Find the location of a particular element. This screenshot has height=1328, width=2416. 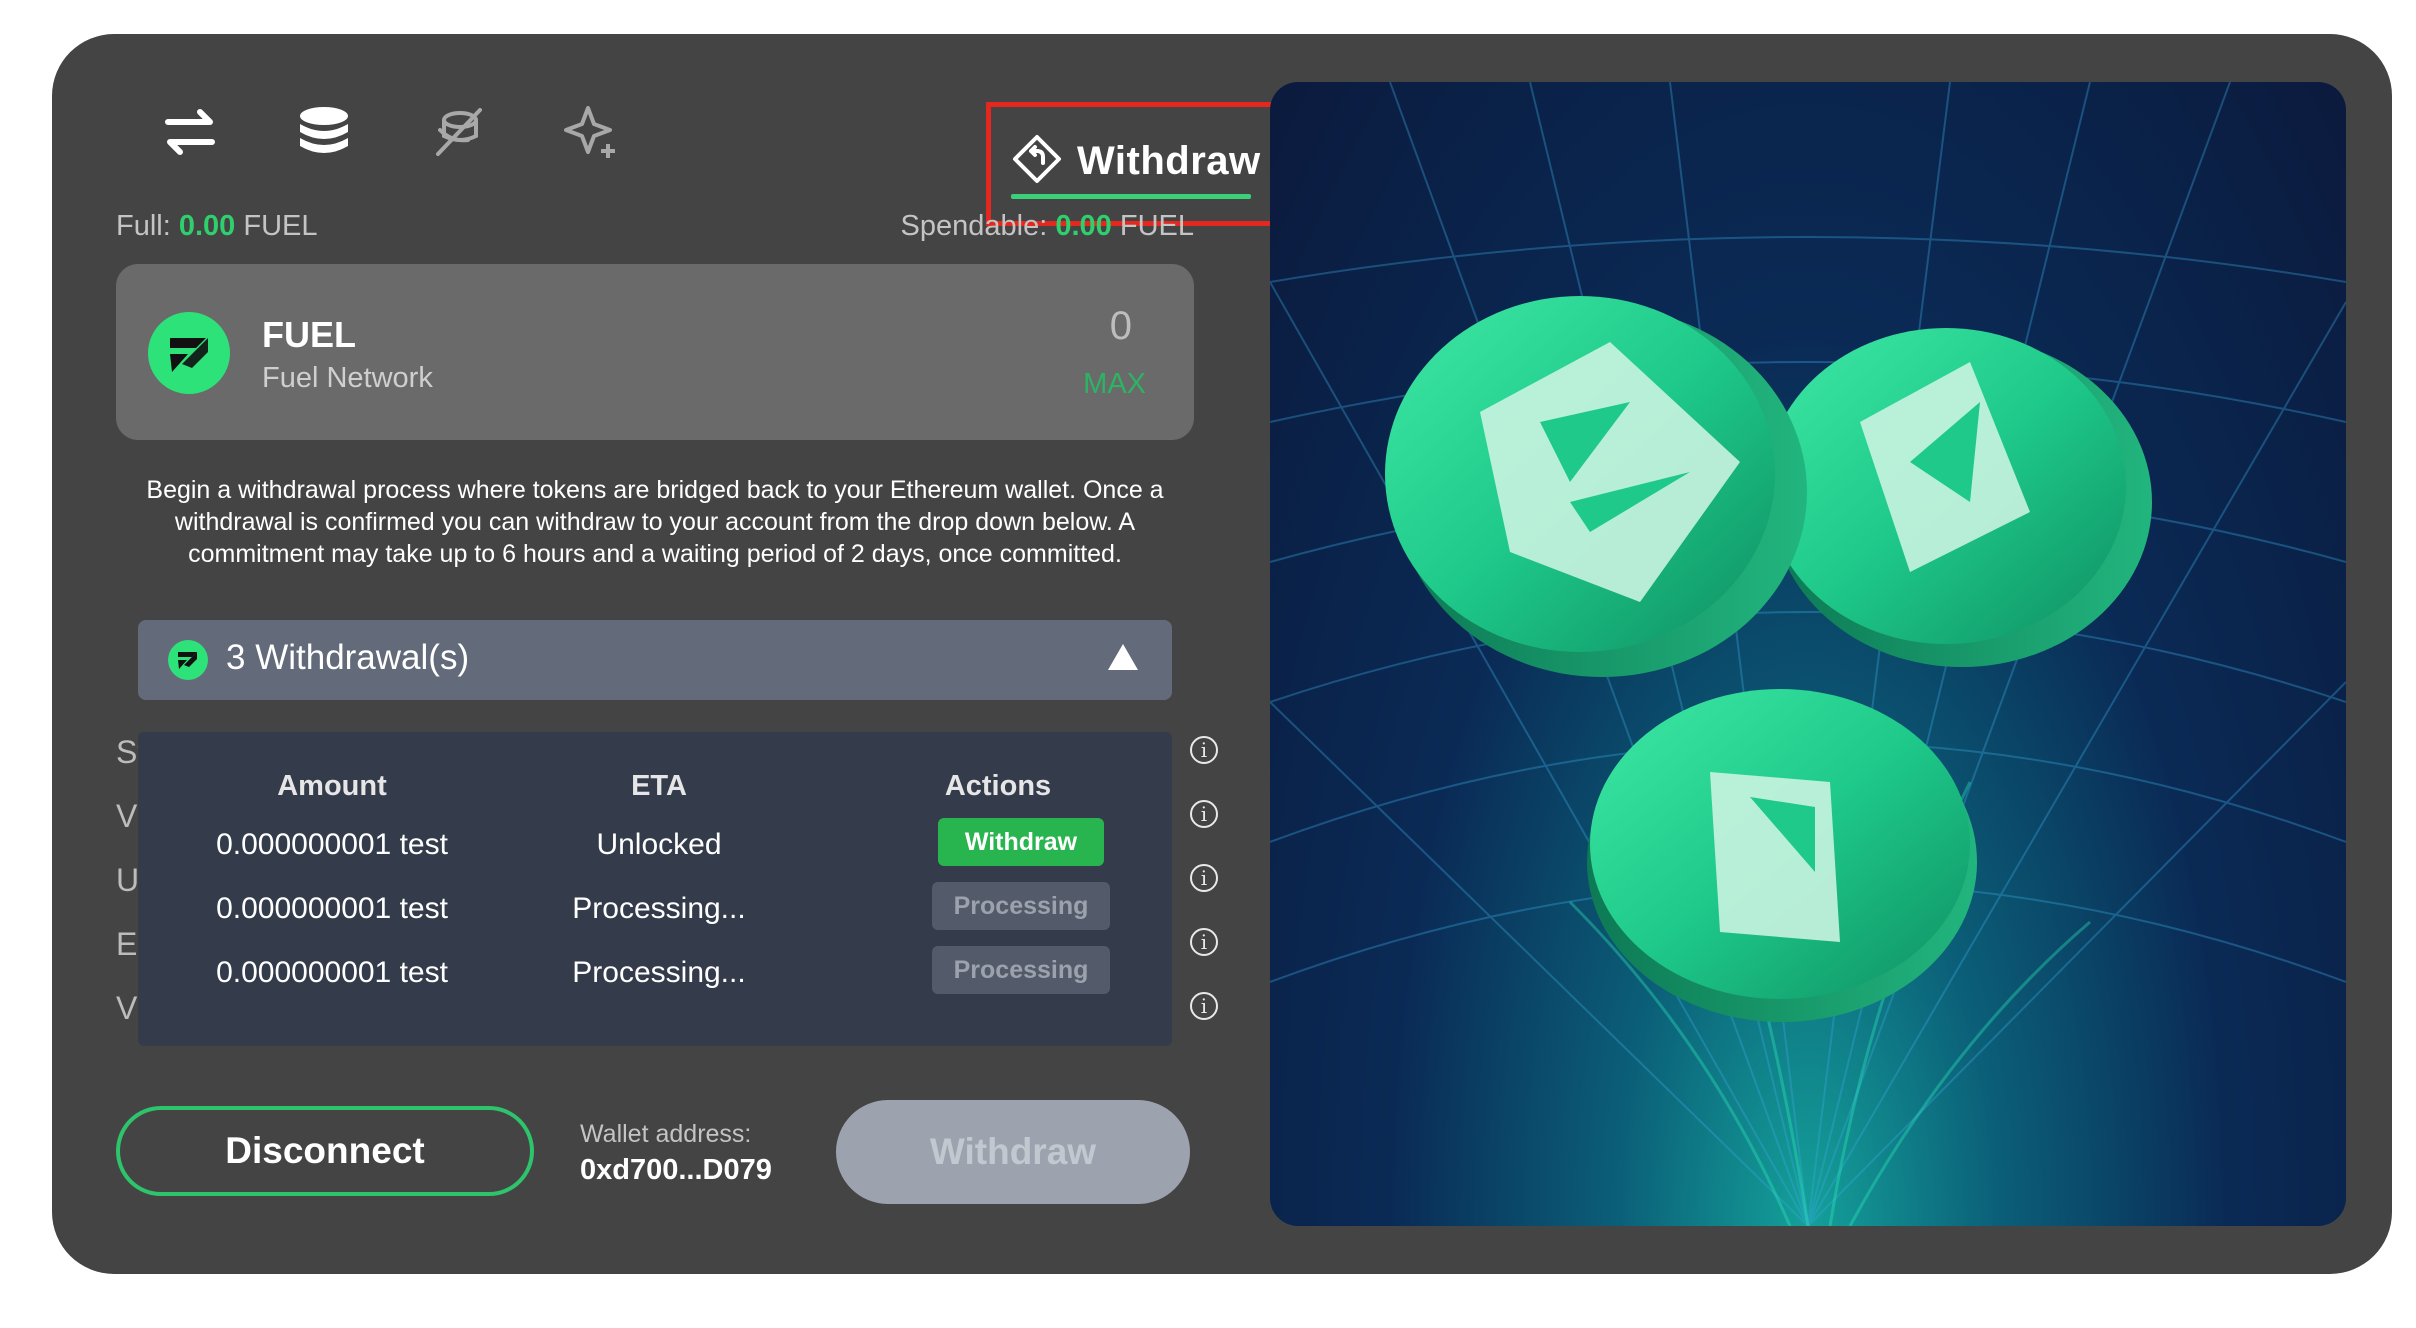

spendable-balance-unit: FUEL is located at coordinates (1156, 226).